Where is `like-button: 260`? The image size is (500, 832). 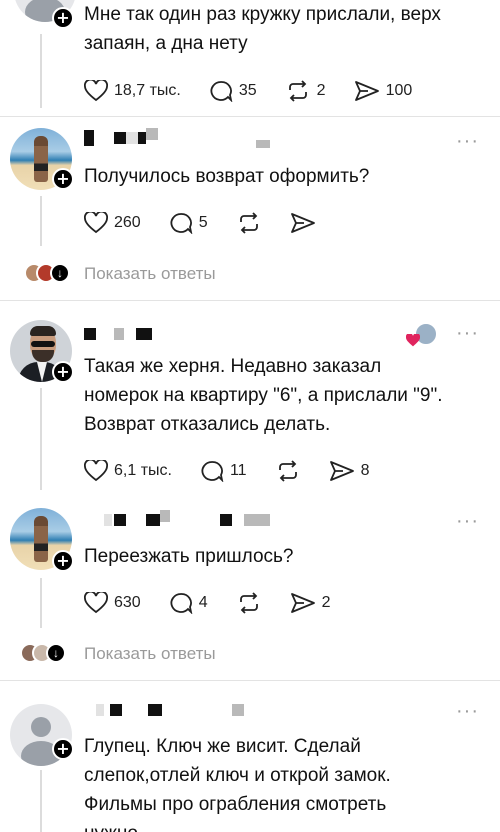
like-button: 260 is located at coordinates (112, 223).